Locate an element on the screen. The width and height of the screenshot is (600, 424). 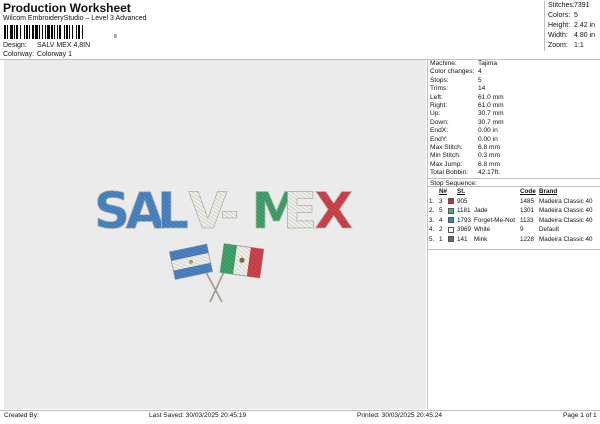
machine-stat-label: Stops: is located at coordinates (439, 80).